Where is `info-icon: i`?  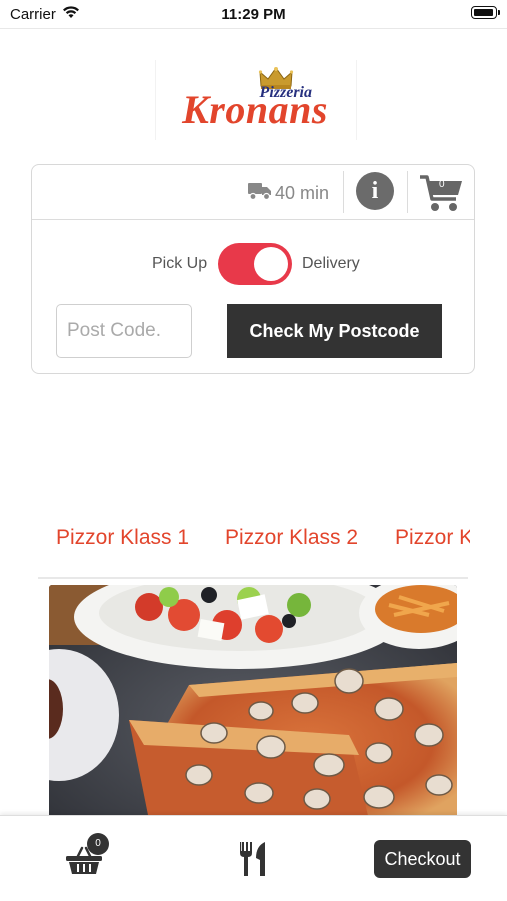 info-icon: i is located at coordinates (375, 191).